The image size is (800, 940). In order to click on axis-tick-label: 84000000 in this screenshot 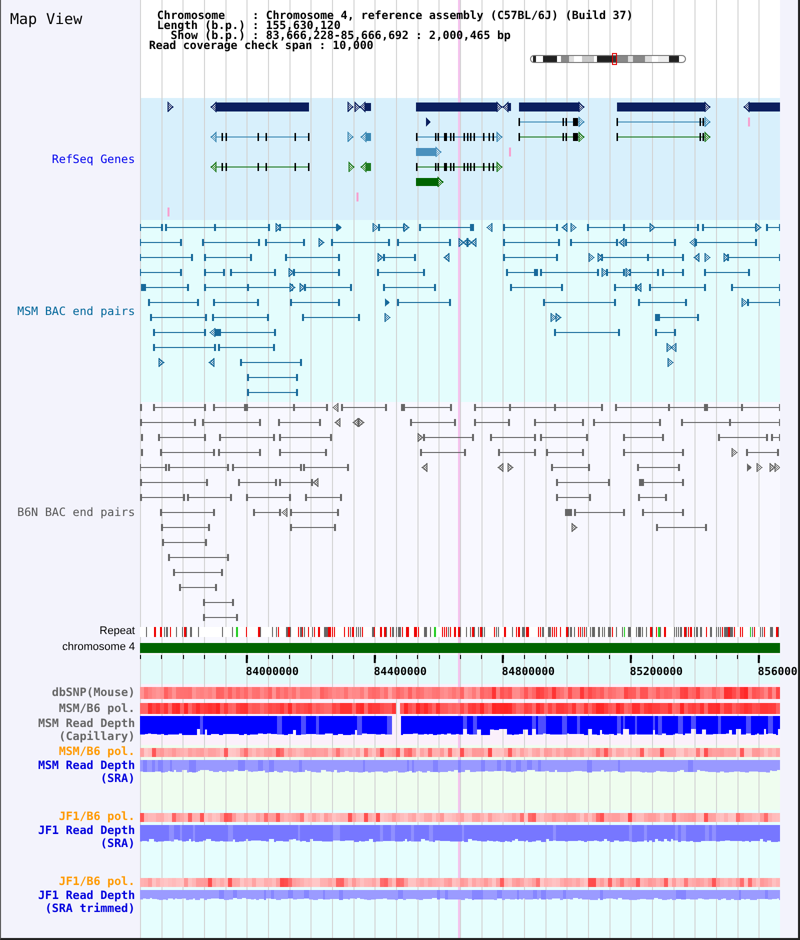, I will do `click(272, 671)`.